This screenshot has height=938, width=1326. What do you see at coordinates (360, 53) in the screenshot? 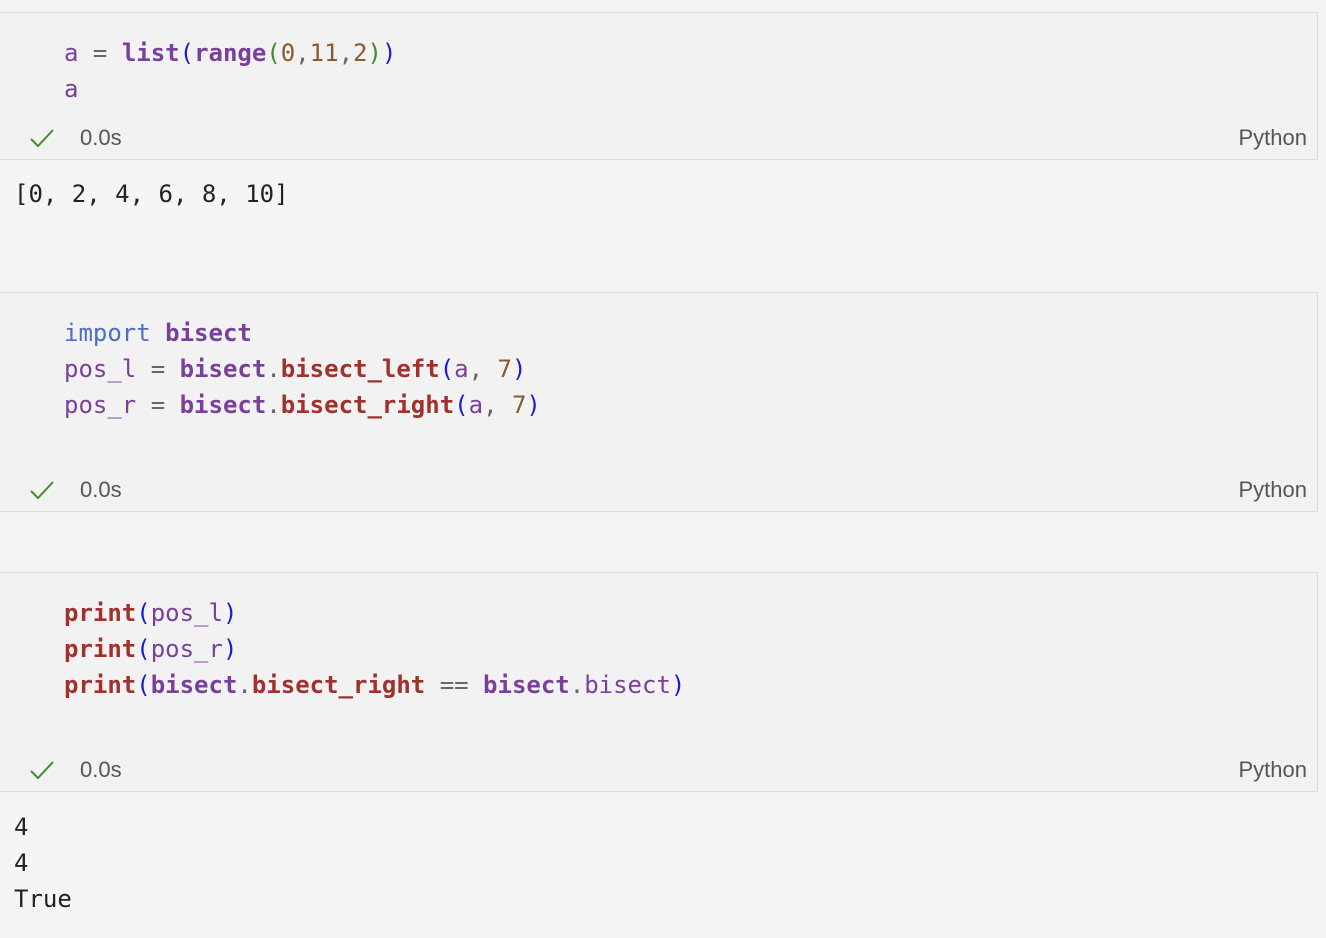
I see `code-token: 2` at bounding box center [360, 53].